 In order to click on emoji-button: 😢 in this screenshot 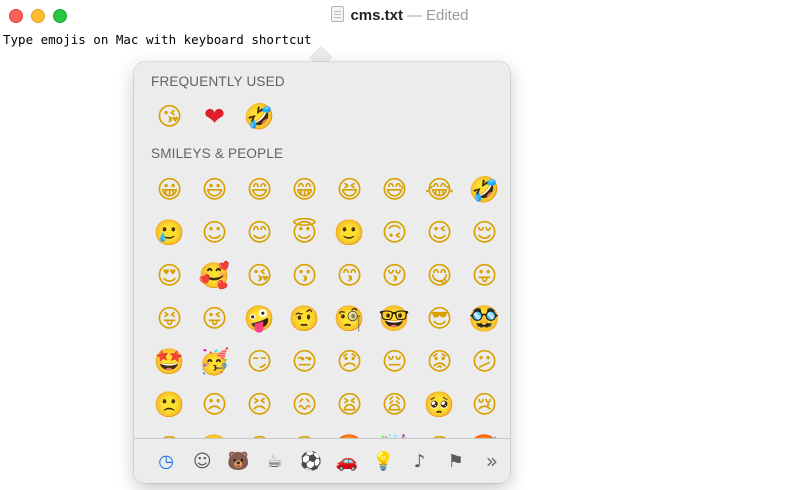, I will do `click(484, 405)`.